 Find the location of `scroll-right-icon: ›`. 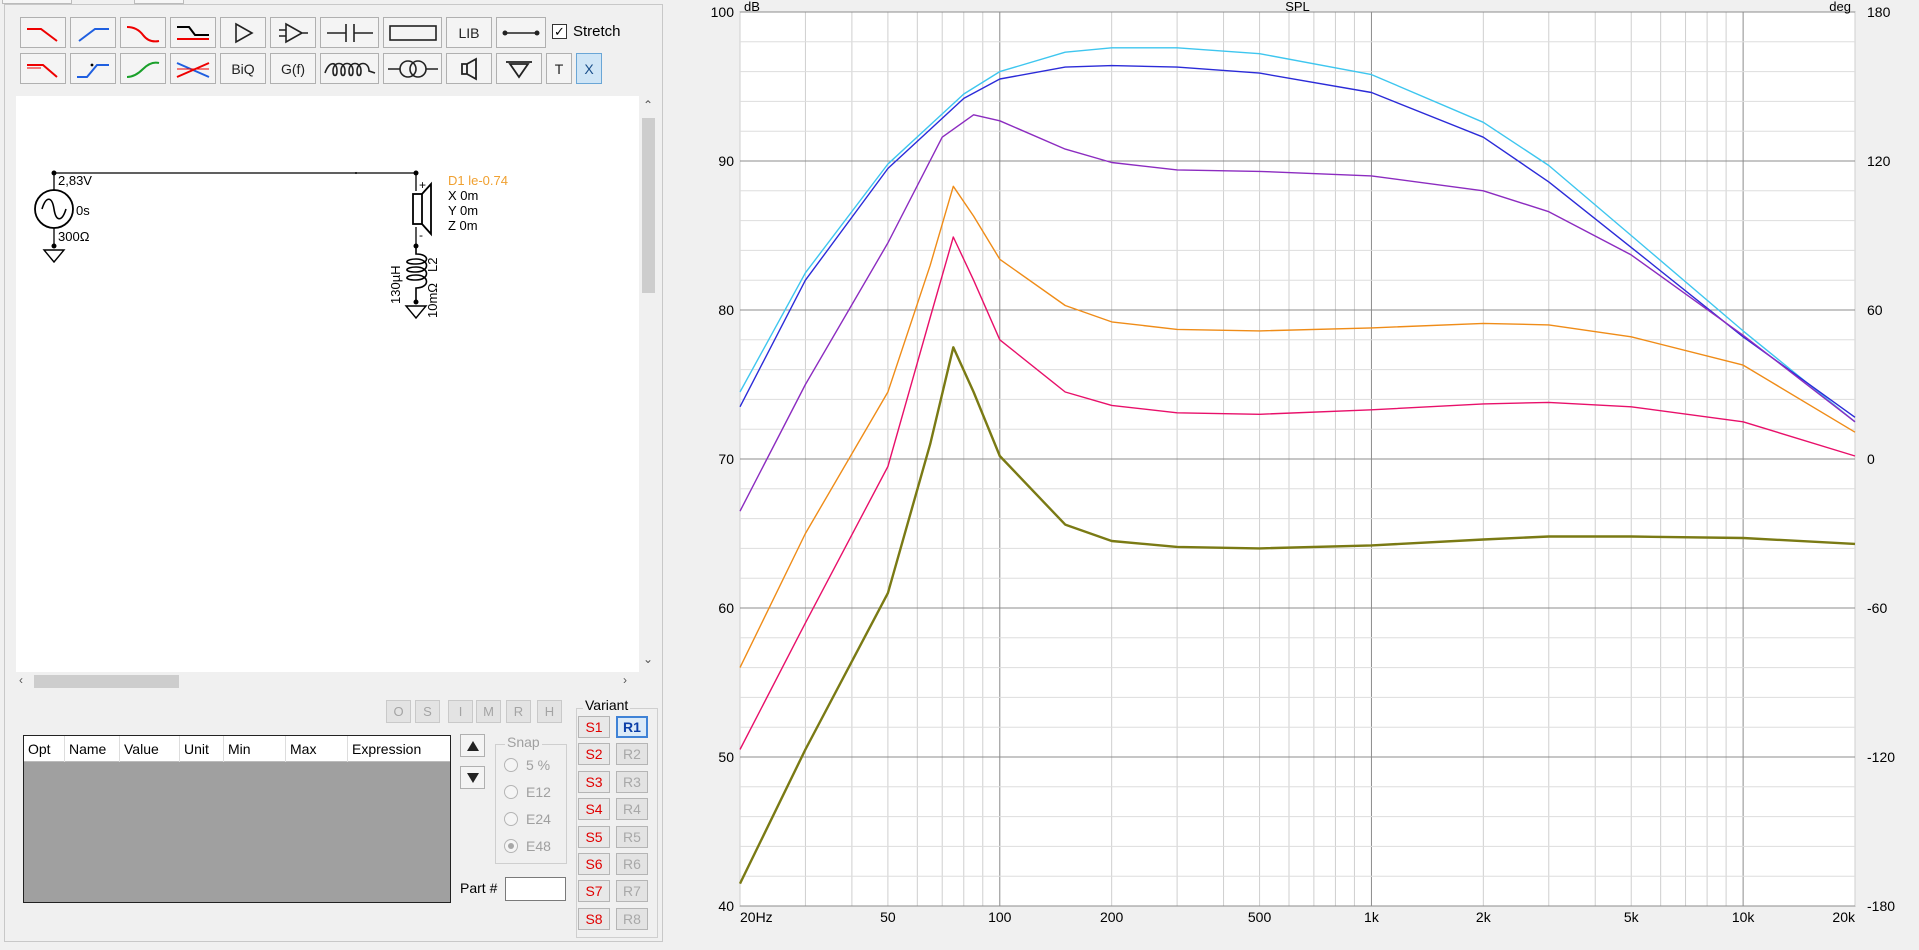

scroll-right-icon: › is located at coordinates (625, 680).